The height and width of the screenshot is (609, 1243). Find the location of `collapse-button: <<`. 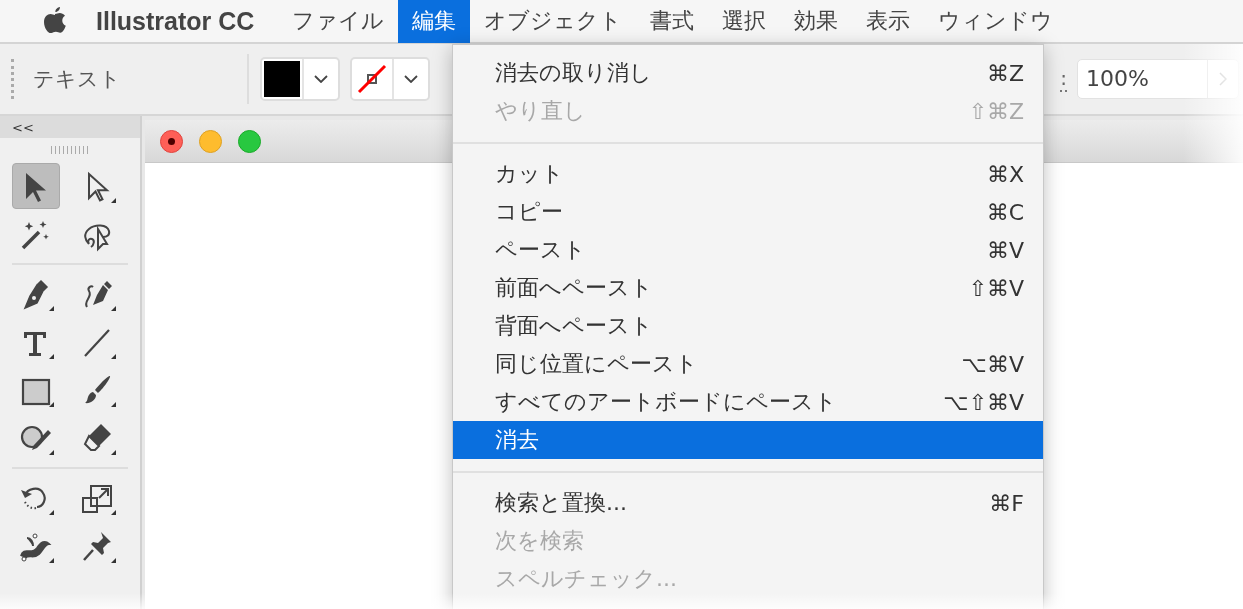

collapse-button: << is located at coordinates (23, 127).